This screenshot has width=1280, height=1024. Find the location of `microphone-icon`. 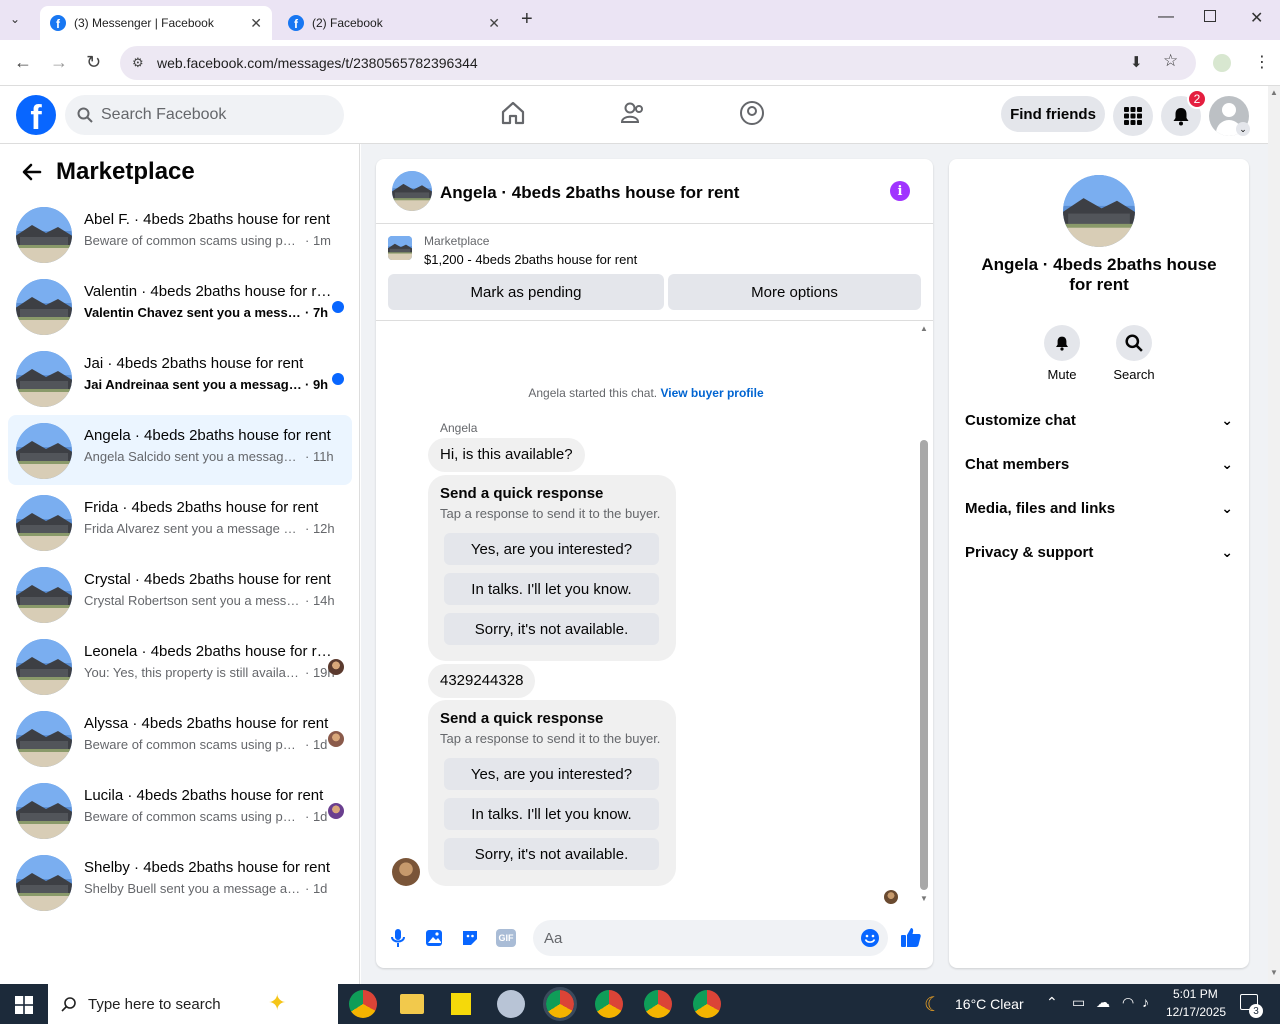

microphone-icon is located at coordinates (398, 938).